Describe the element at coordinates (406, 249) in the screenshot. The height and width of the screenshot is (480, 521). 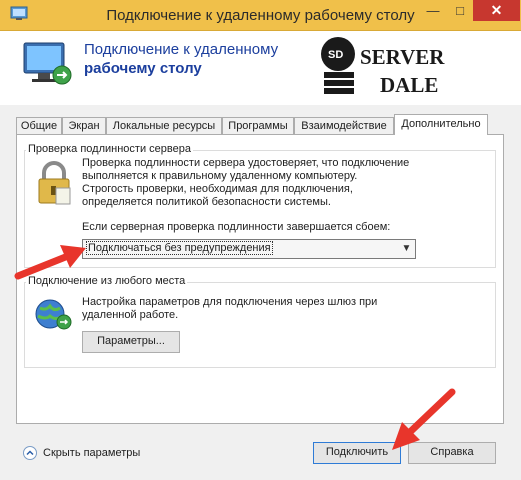
I see `dropdown-arrow-icon: ▼` at that location.